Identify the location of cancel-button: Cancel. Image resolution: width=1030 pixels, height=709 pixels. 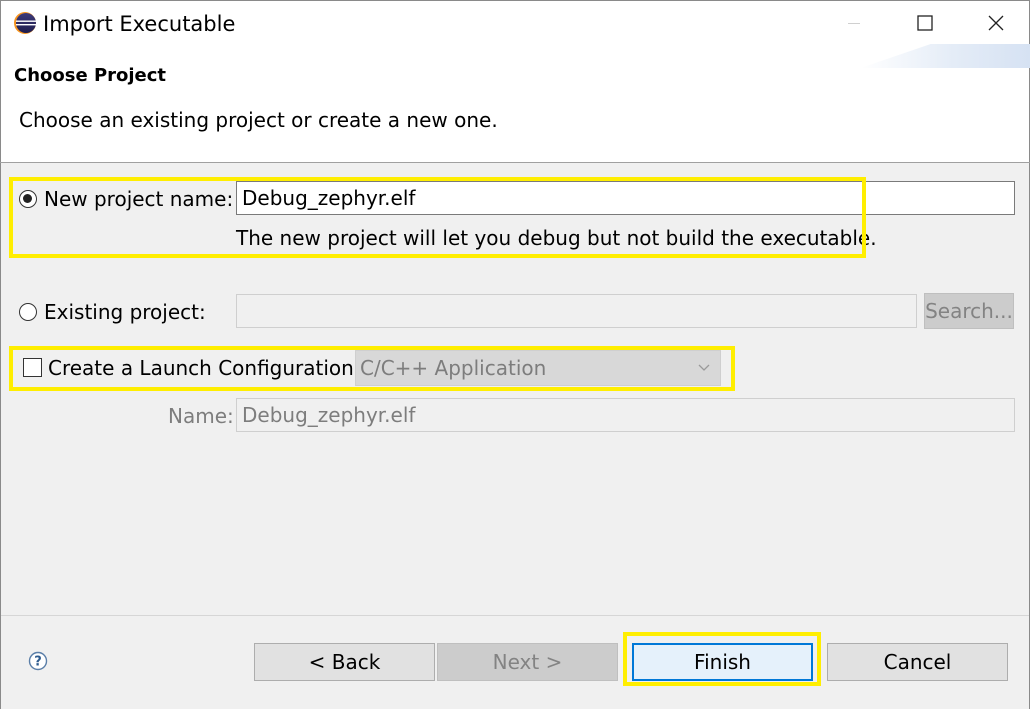
(917, 662).